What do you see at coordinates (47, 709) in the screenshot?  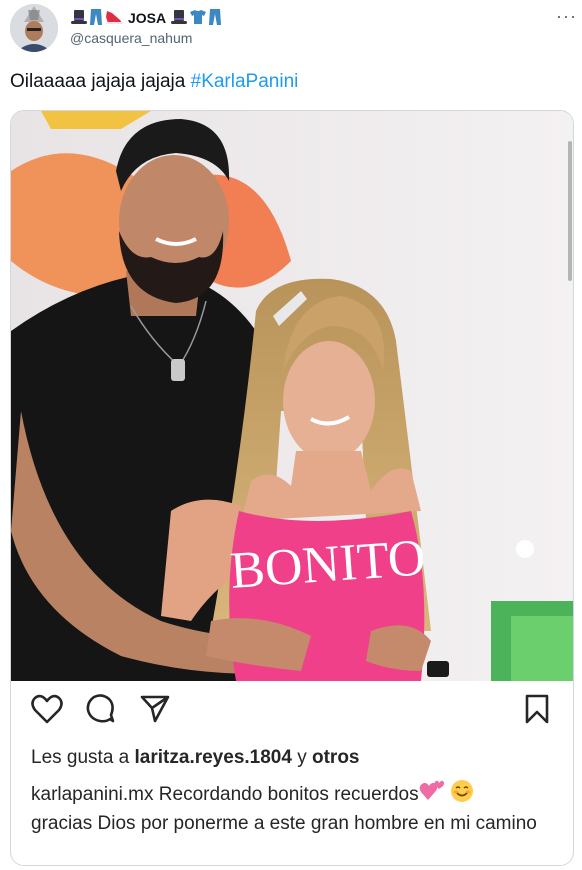 I see `heart-icon` at bounding box center [47, 709].